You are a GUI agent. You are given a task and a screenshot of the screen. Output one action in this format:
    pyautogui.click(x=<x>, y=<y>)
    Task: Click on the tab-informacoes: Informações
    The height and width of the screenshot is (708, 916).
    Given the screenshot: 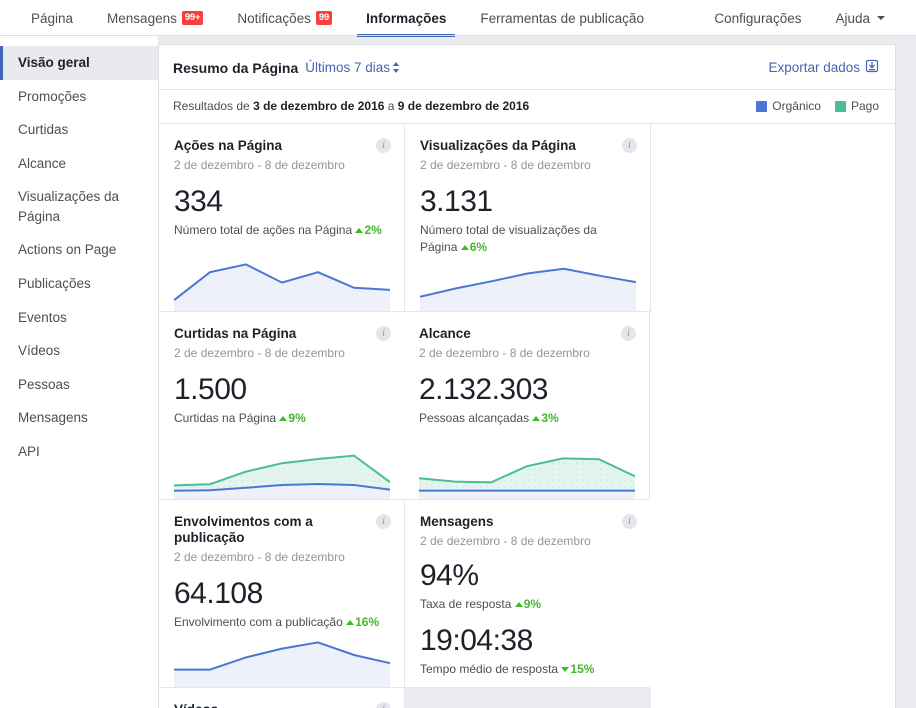 What is the action you would take?
    pyautogui.click(x=406, y=18)
    